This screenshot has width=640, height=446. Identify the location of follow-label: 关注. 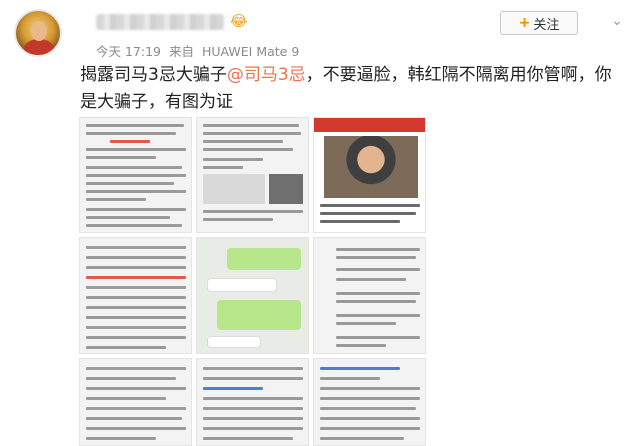
(546, 25).